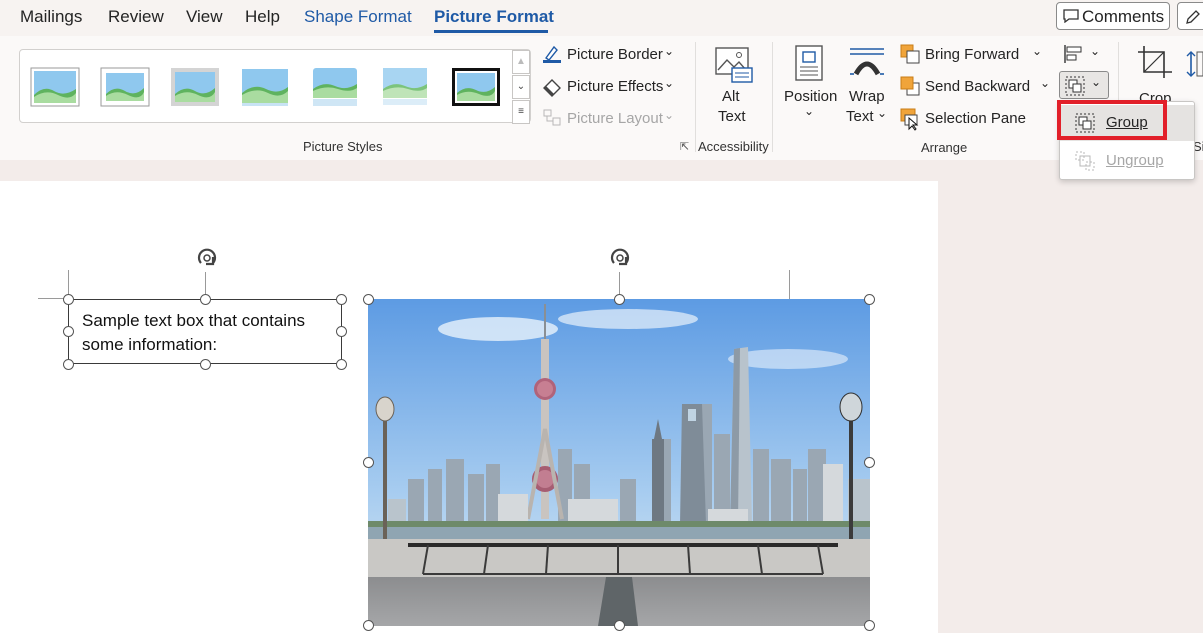 The height and width of the screenshot is (633, 1203). What do you see at coordinates (1037, 51) in the screenshot?
I see `bring-forward-chevron-icon: ⌄` at bounding box center [1037, 51].